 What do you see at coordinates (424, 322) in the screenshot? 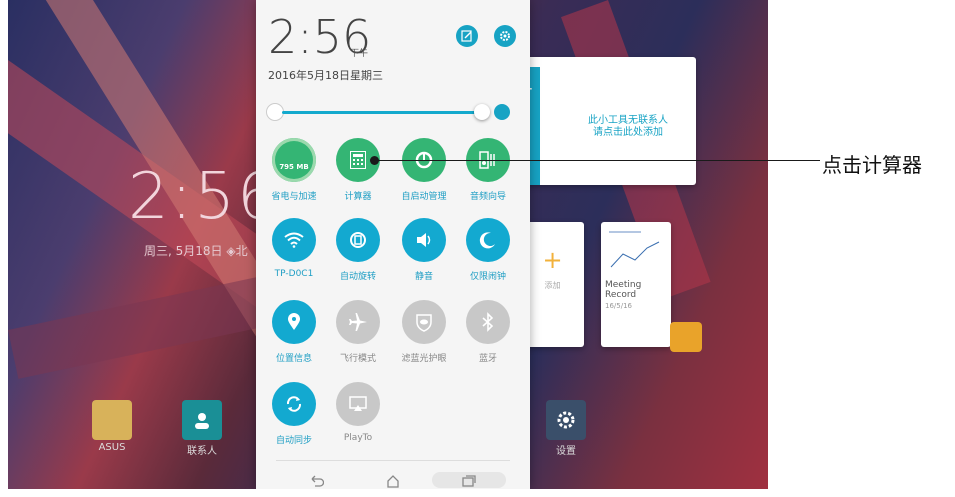
I see `eye-care-icon` at bounding box center [424, 322].